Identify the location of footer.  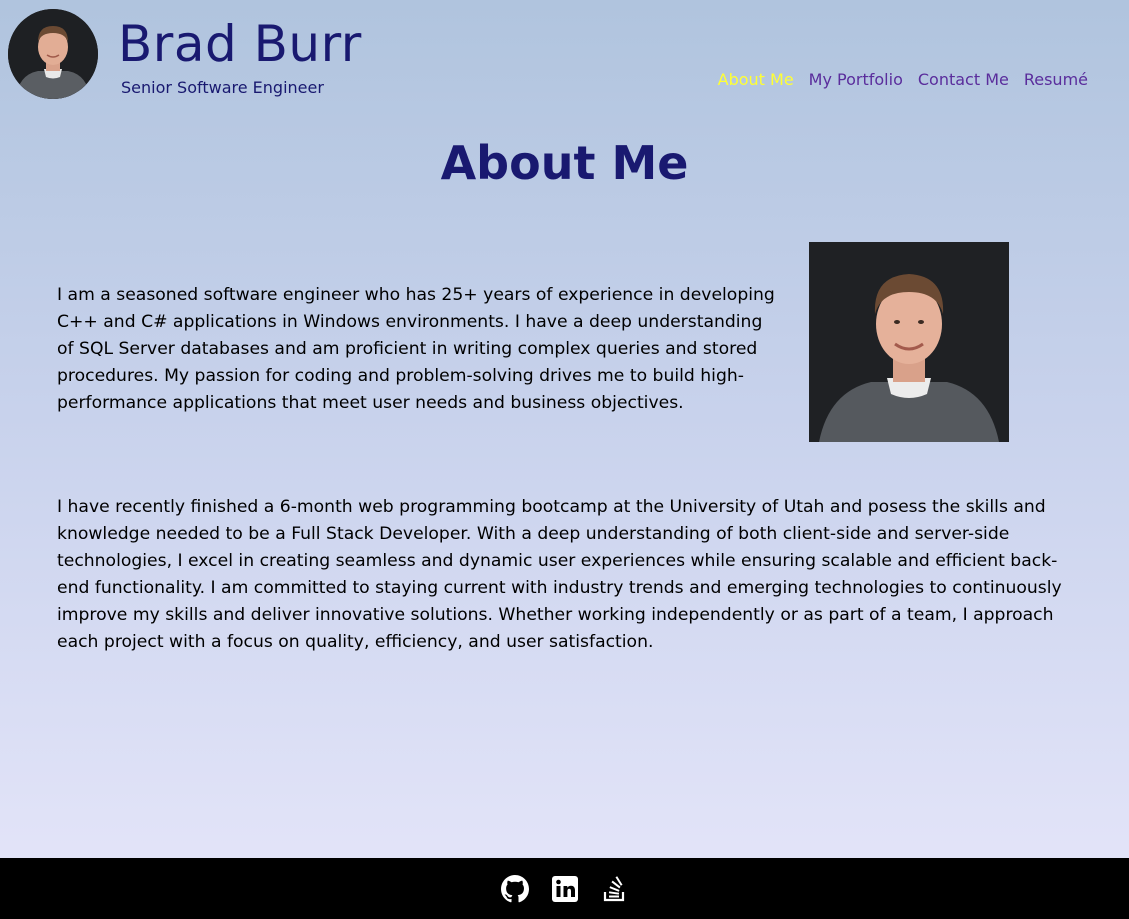
(564, 888).